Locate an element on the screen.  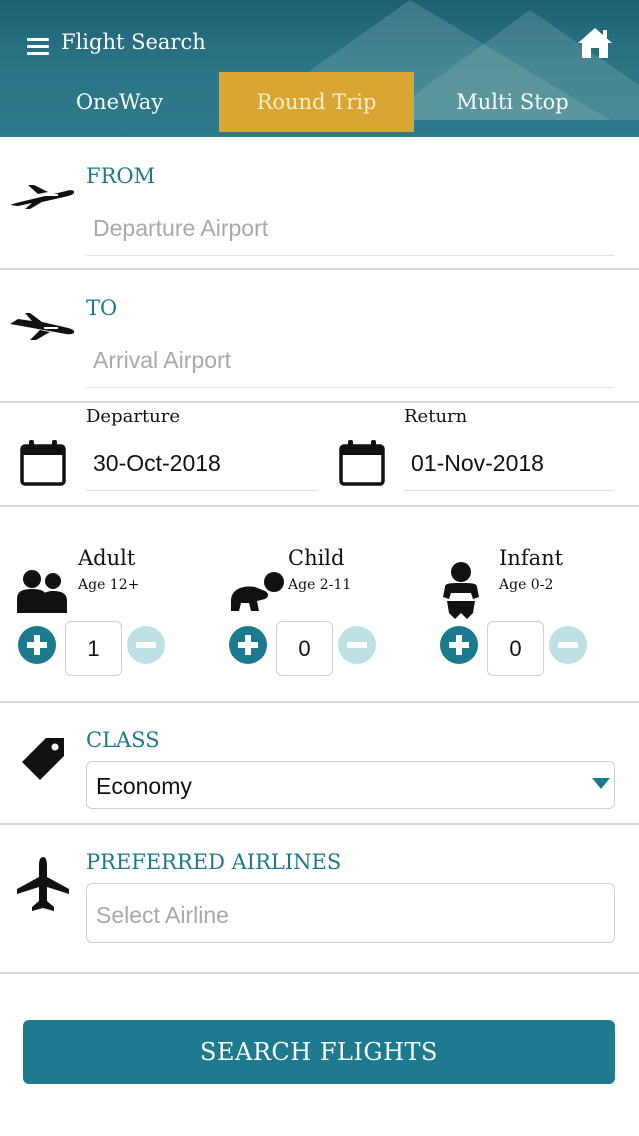
infant-icon is located at coordinates (461, 590).